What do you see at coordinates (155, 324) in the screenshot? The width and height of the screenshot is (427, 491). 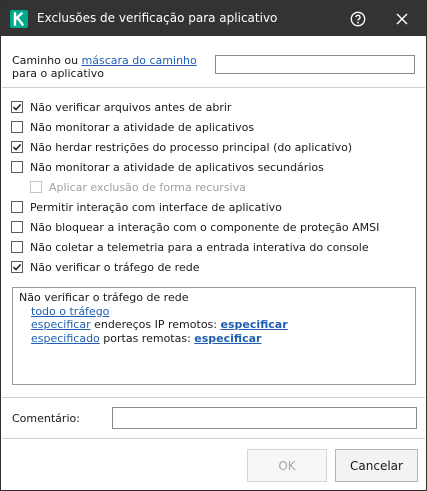 I see `ip-text: endereços IP remotos:` at bounding box center [155, 324].